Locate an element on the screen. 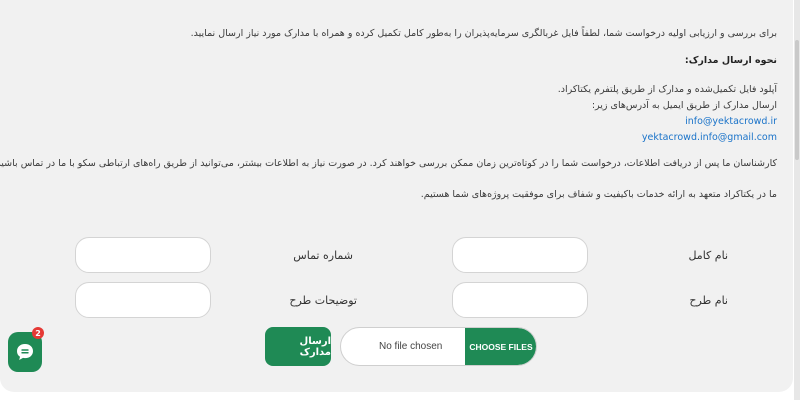 Image resolution: width=800 pixels, height=400 pixels. email-link-2: yektacrowd.info@gmail.com is located at coordinates (709, 138).